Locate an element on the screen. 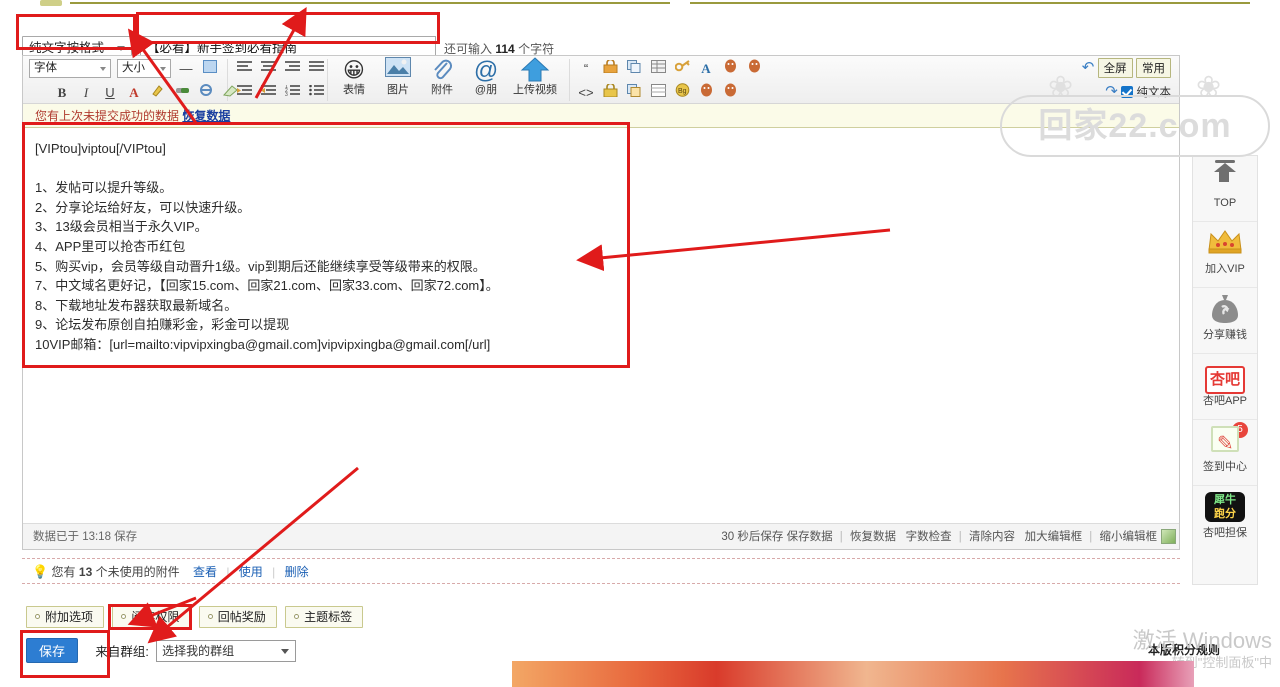 This screenshot has width=1280, height=687. link-icon is located at coordinates (182, 92).